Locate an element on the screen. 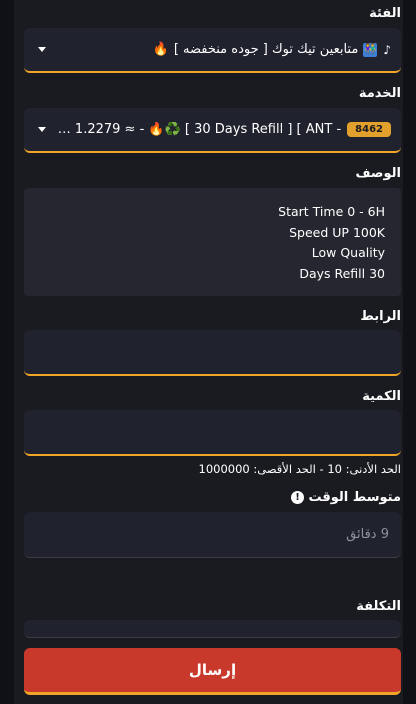 This screenshot has height=704, width=416. description-label: الوصف is located at coordinates (378, 173).